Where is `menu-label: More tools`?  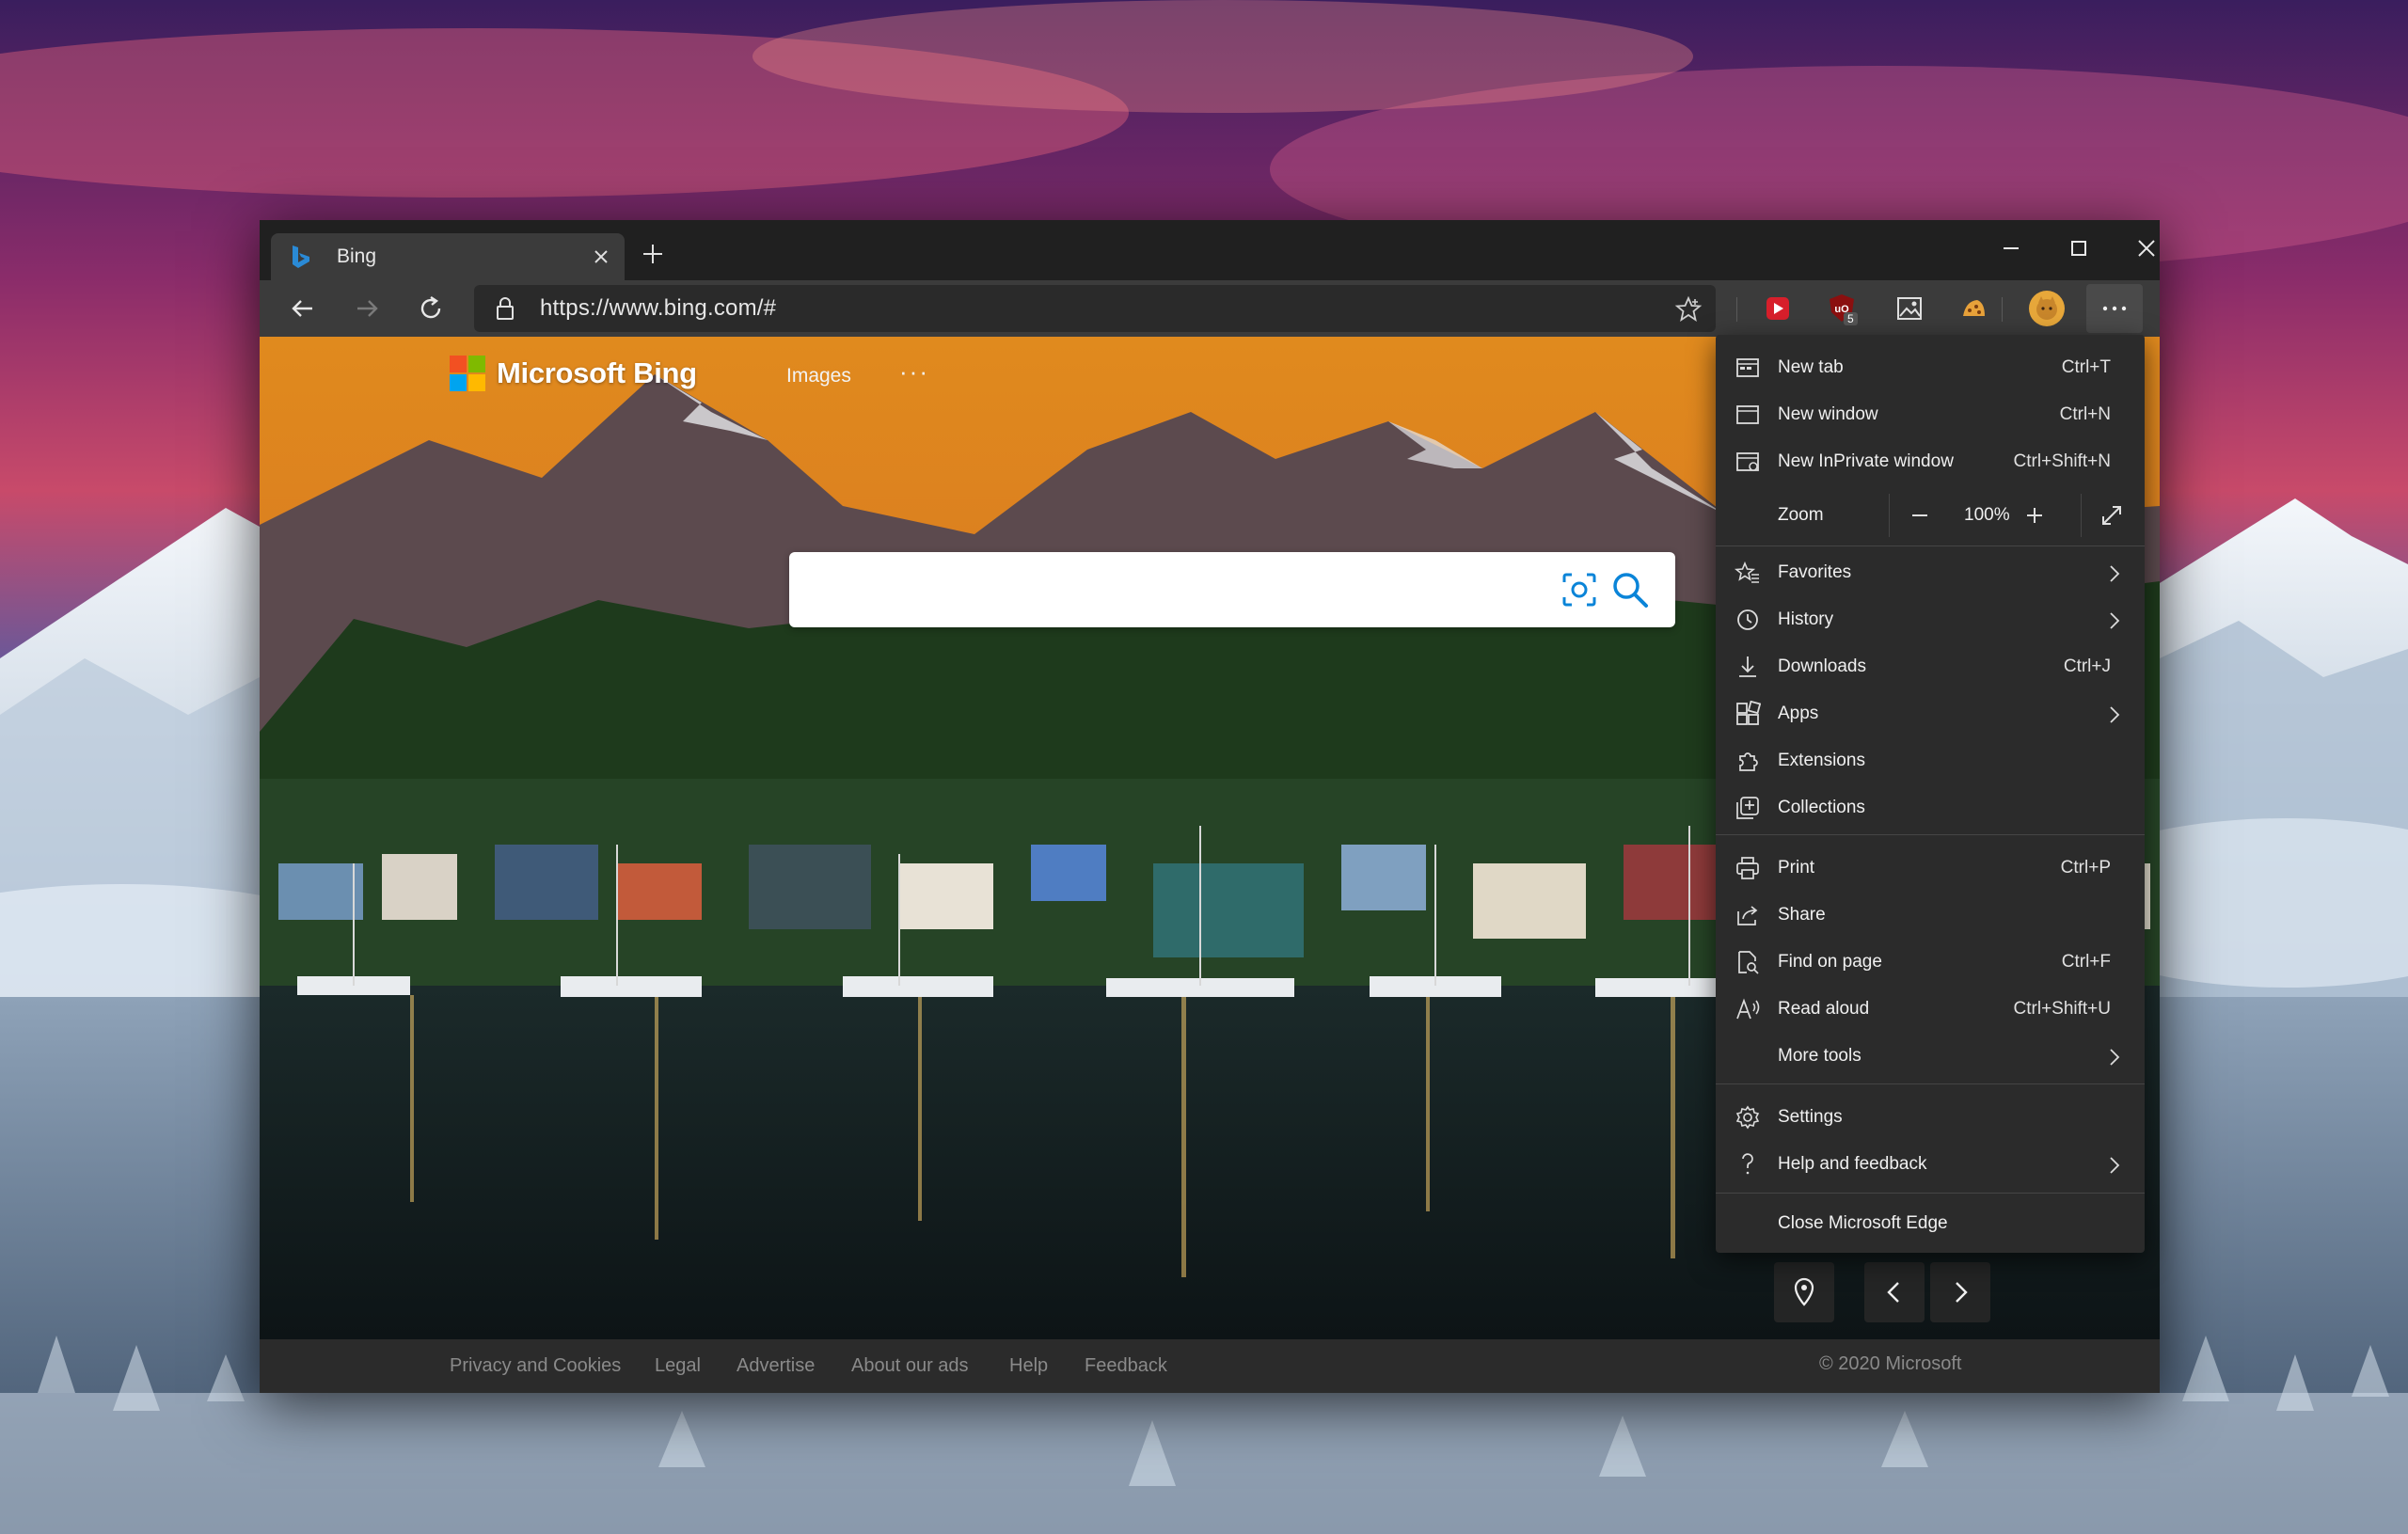
menu-label: More tools is located at coordinates (1820, 1056).